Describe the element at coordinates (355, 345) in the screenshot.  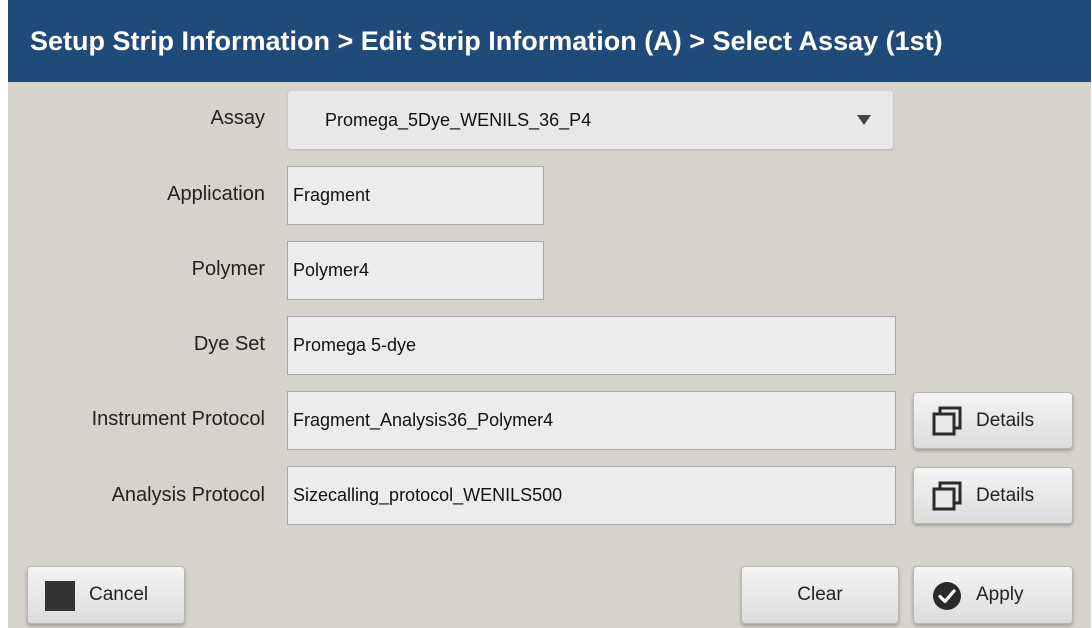
I see `dye-set-value: Promega 5-dye` at that location.